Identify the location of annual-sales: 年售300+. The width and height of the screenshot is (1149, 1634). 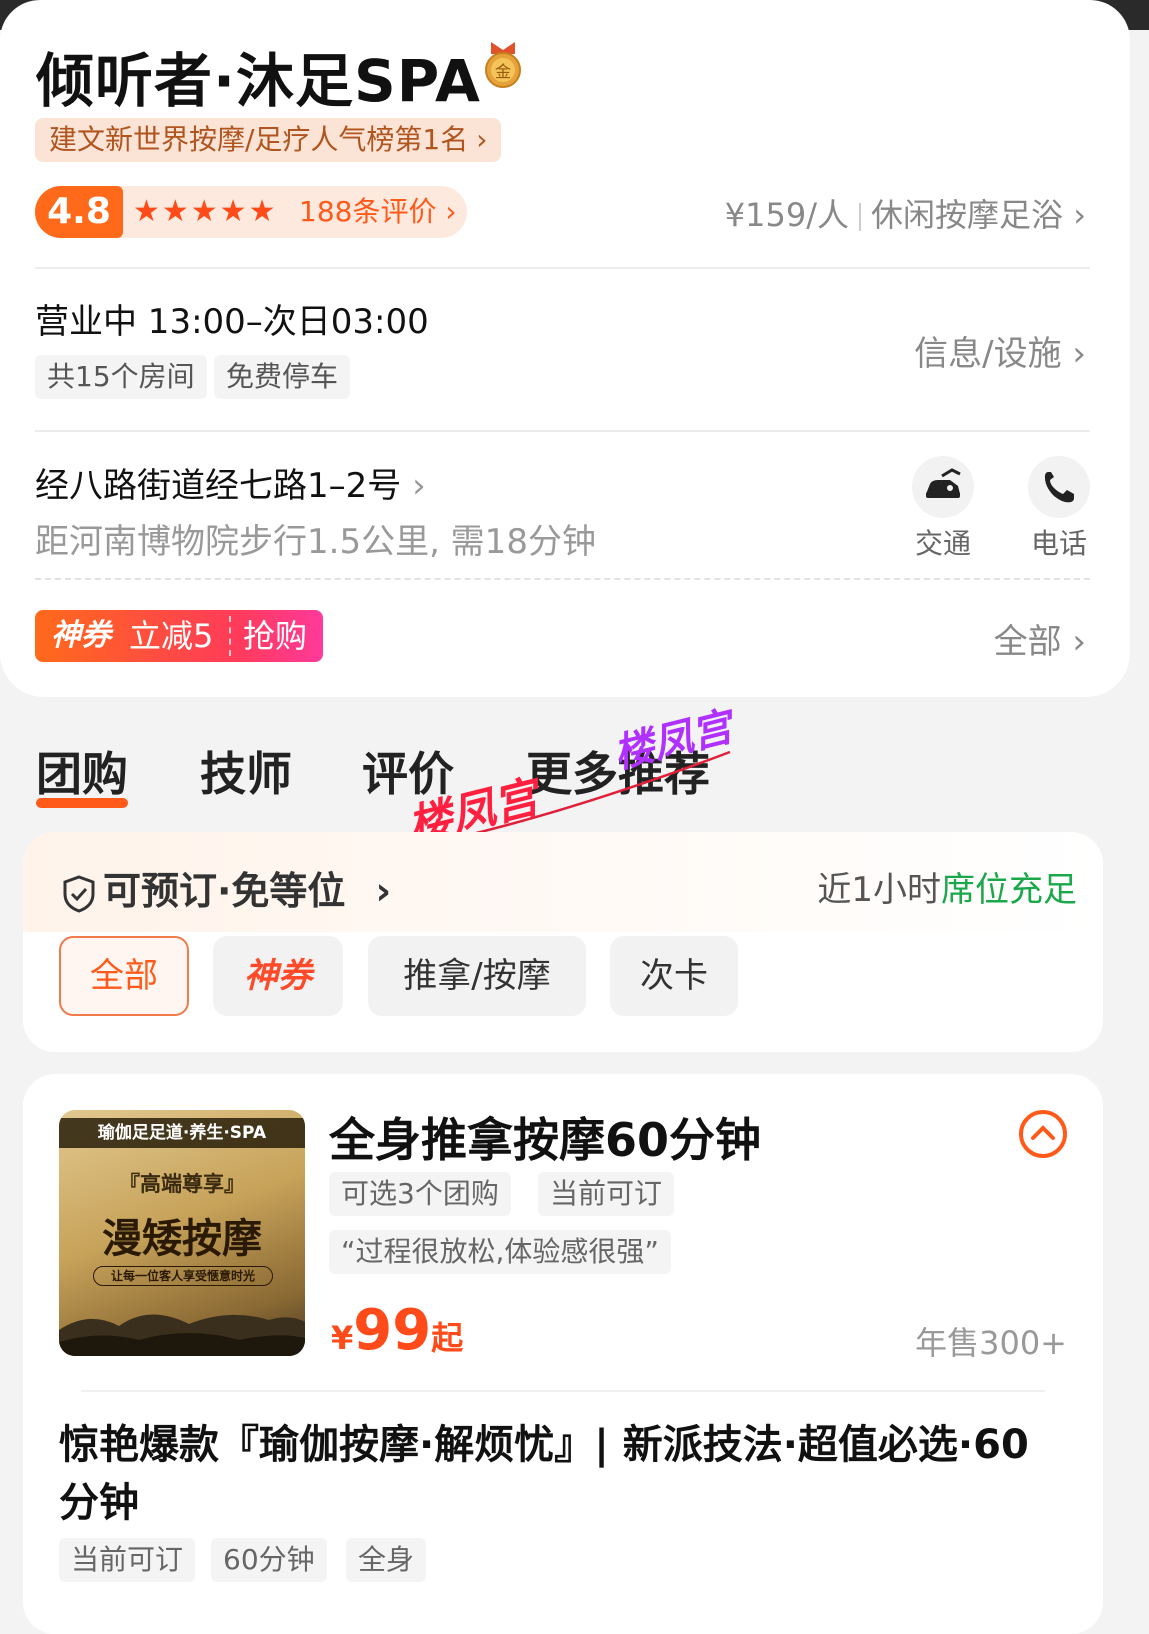
(991, 1343).